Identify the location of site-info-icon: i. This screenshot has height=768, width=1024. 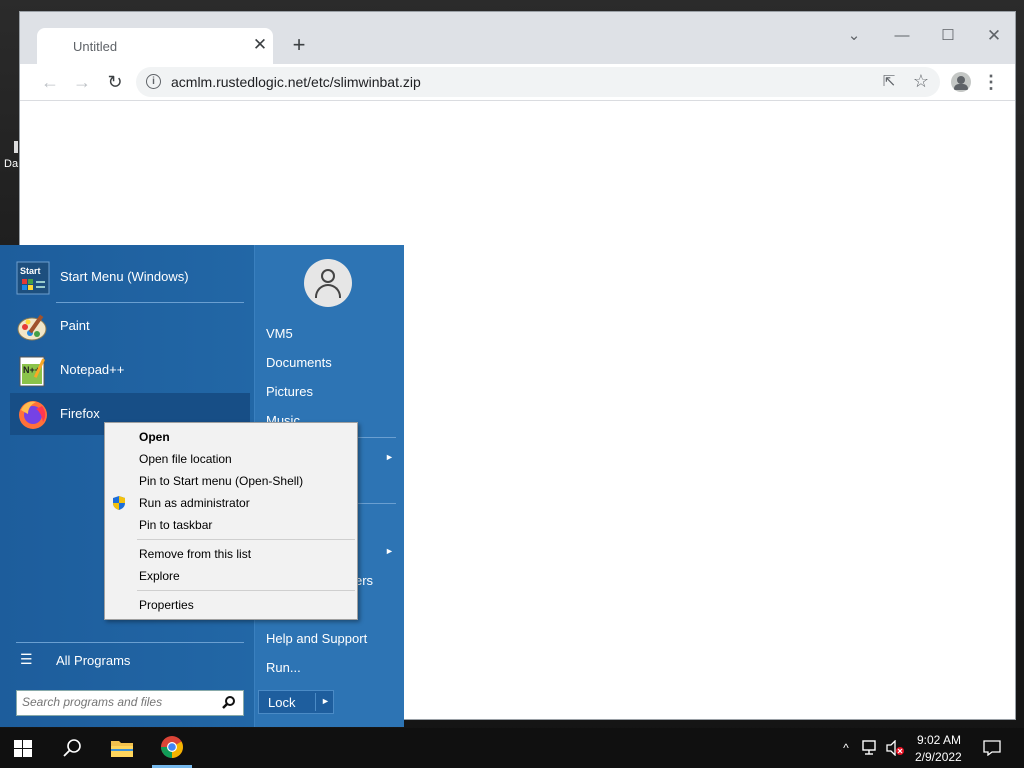
(153, 81).